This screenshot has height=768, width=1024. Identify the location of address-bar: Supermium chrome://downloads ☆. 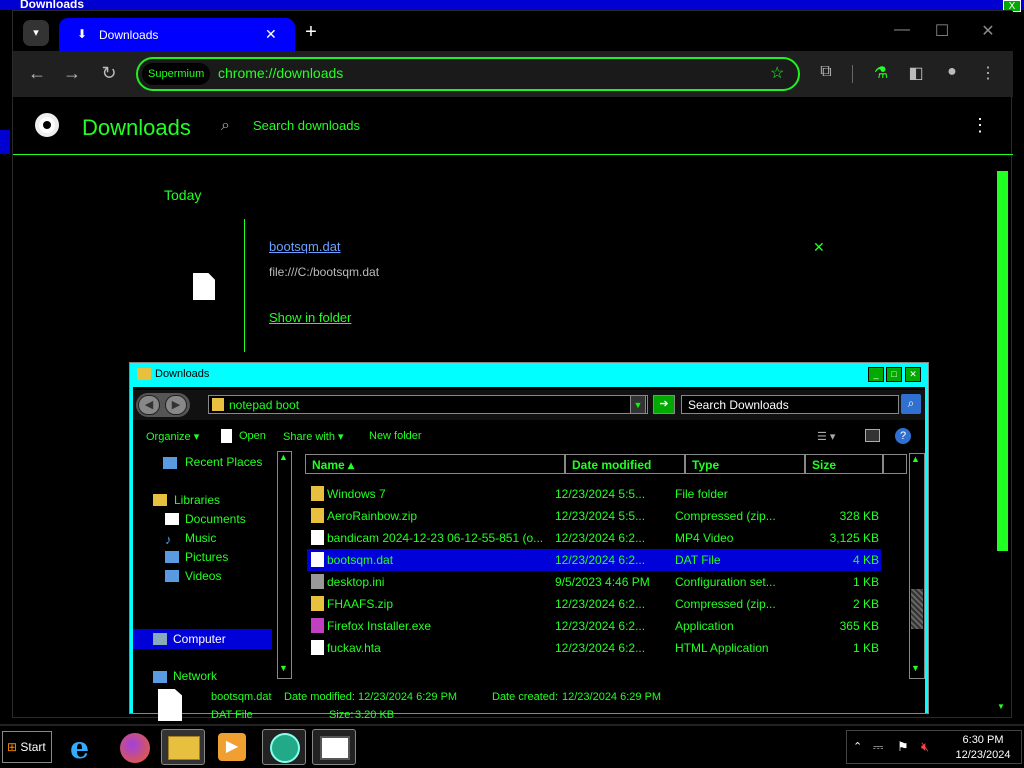
(468, 74).